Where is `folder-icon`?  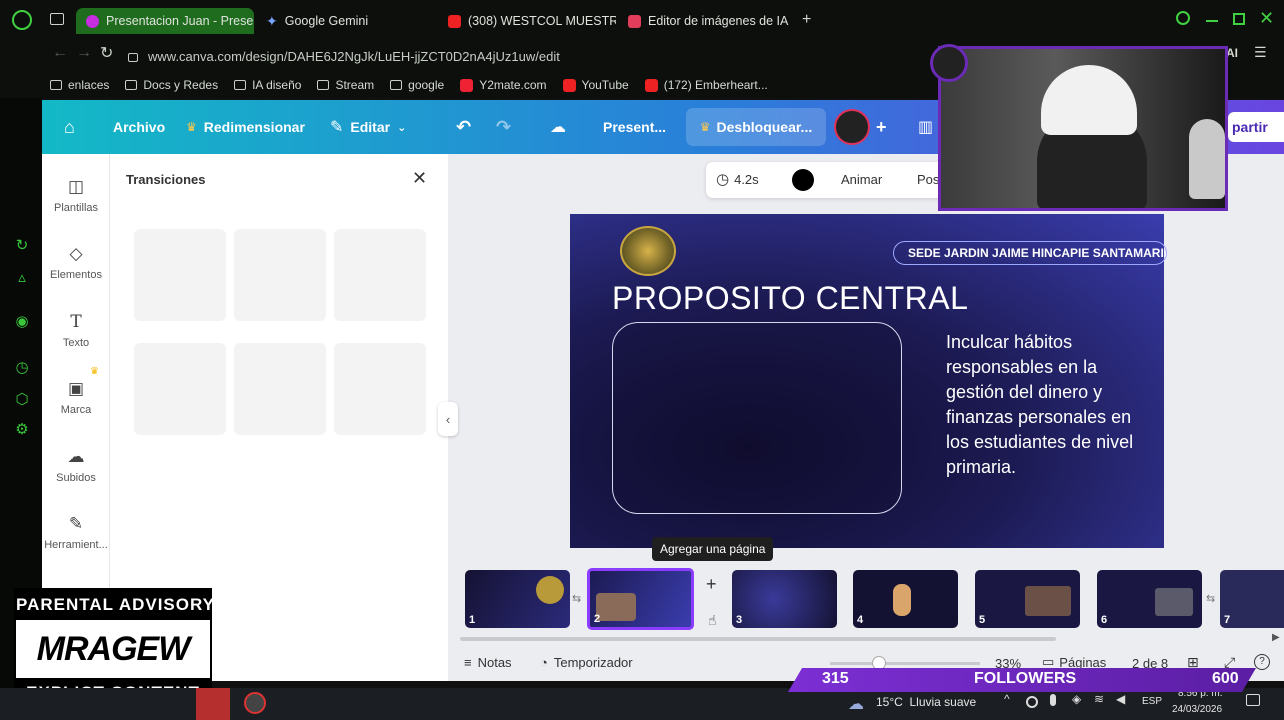
folder-icon is located at coordinates (240, 85).